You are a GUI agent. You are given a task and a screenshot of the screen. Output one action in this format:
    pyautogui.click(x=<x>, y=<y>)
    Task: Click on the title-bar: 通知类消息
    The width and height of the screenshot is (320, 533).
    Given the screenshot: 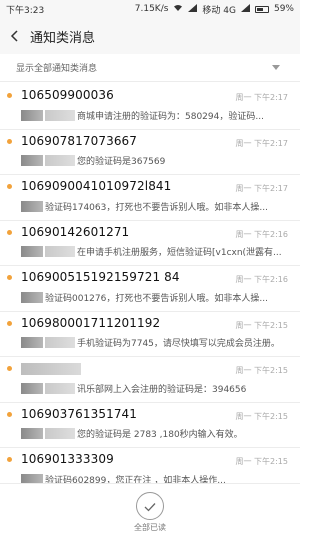 What is the action you would take?
    pyautogui.click(x=150, y=36)
    